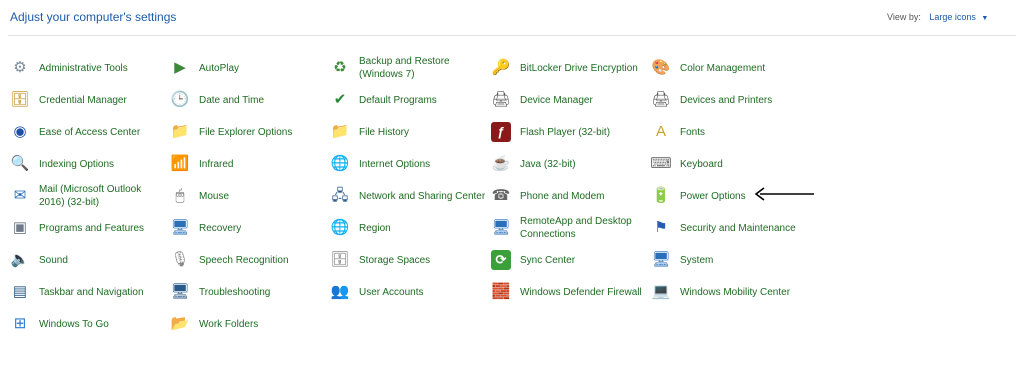 This screenshot has height=365, width=1024. I want to click on control-panel-item: ♻ Backup and Restore (Windows 7), so click(410, 68).